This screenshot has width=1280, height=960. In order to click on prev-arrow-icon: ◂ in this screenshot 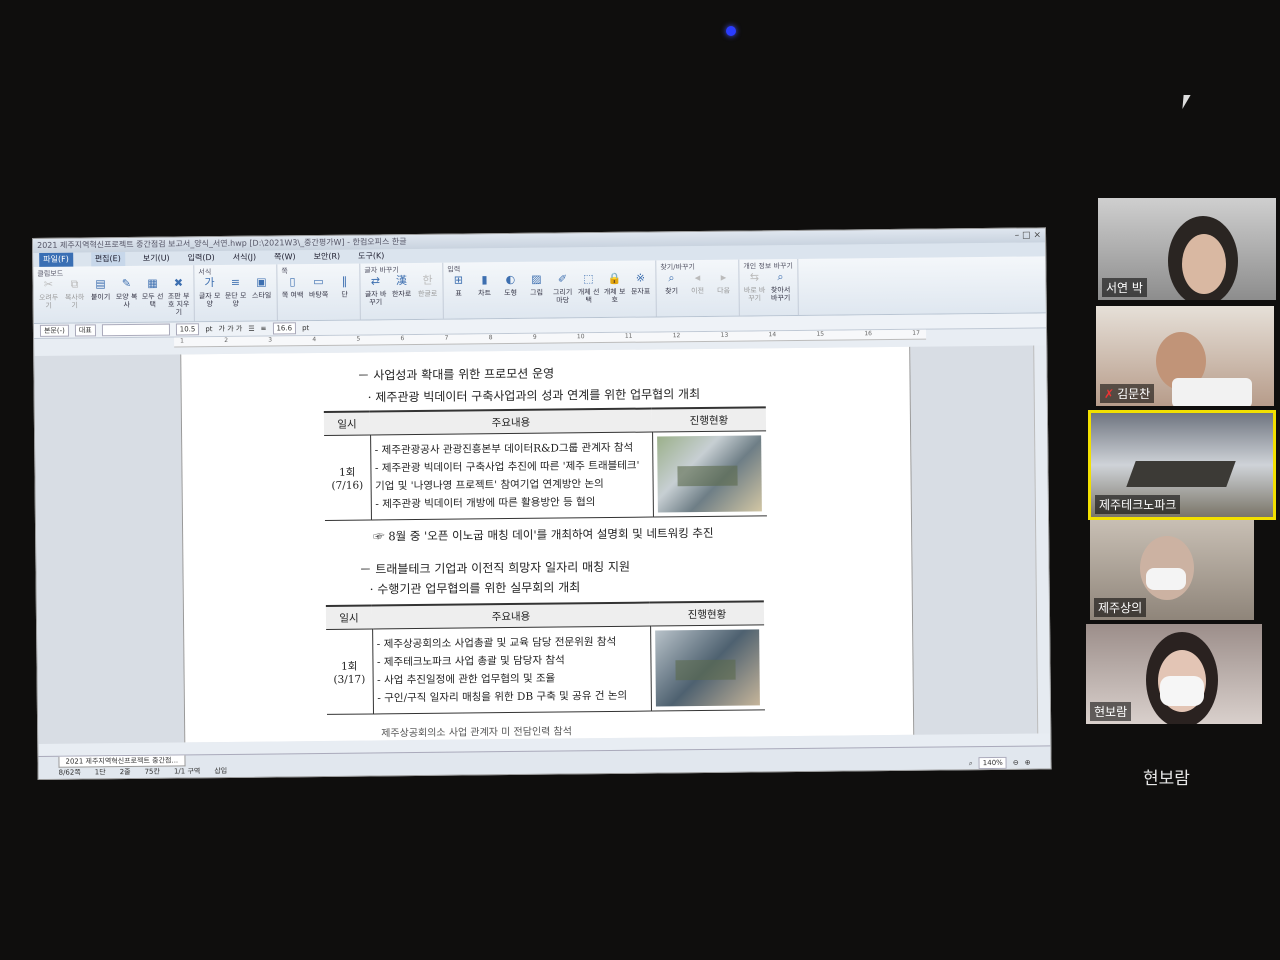, I will do `click(697, 278)`.